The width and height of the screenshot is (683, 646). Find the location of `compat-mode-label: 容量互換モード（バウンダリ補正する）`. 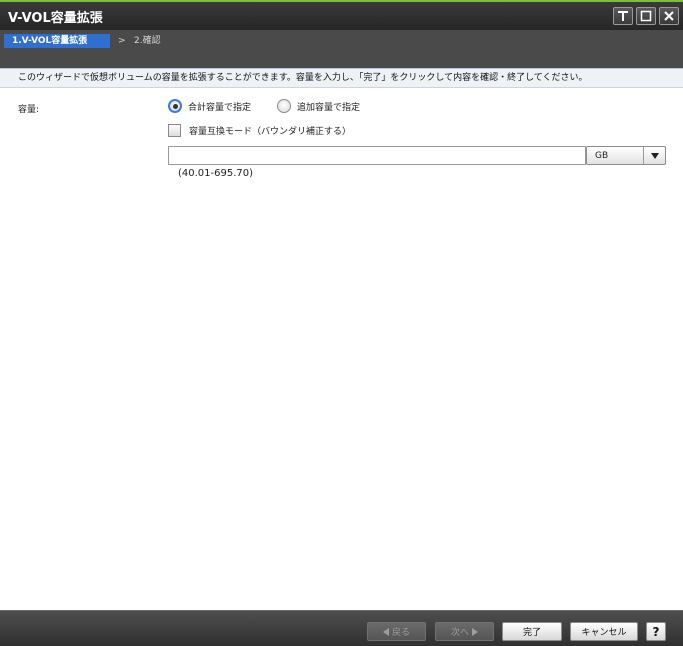

compat-mode-label: 容量互換モード（バウンダリ補正する） is located at coordinates (270, 130).